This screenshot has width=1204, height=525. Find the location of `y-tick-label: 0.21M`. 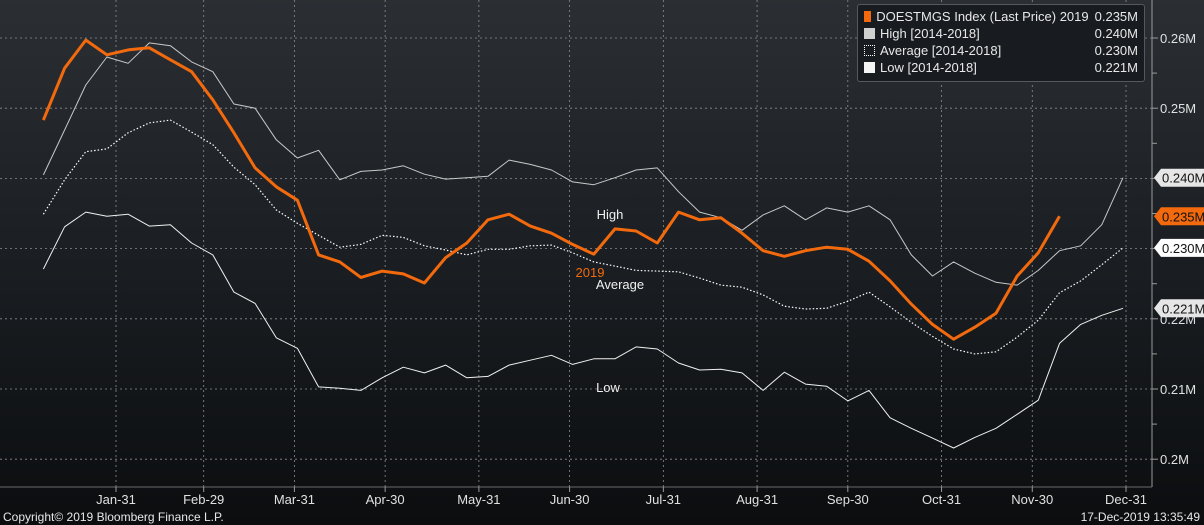

y-tick-label: 0.21M is located at coordinates (1178, 389).